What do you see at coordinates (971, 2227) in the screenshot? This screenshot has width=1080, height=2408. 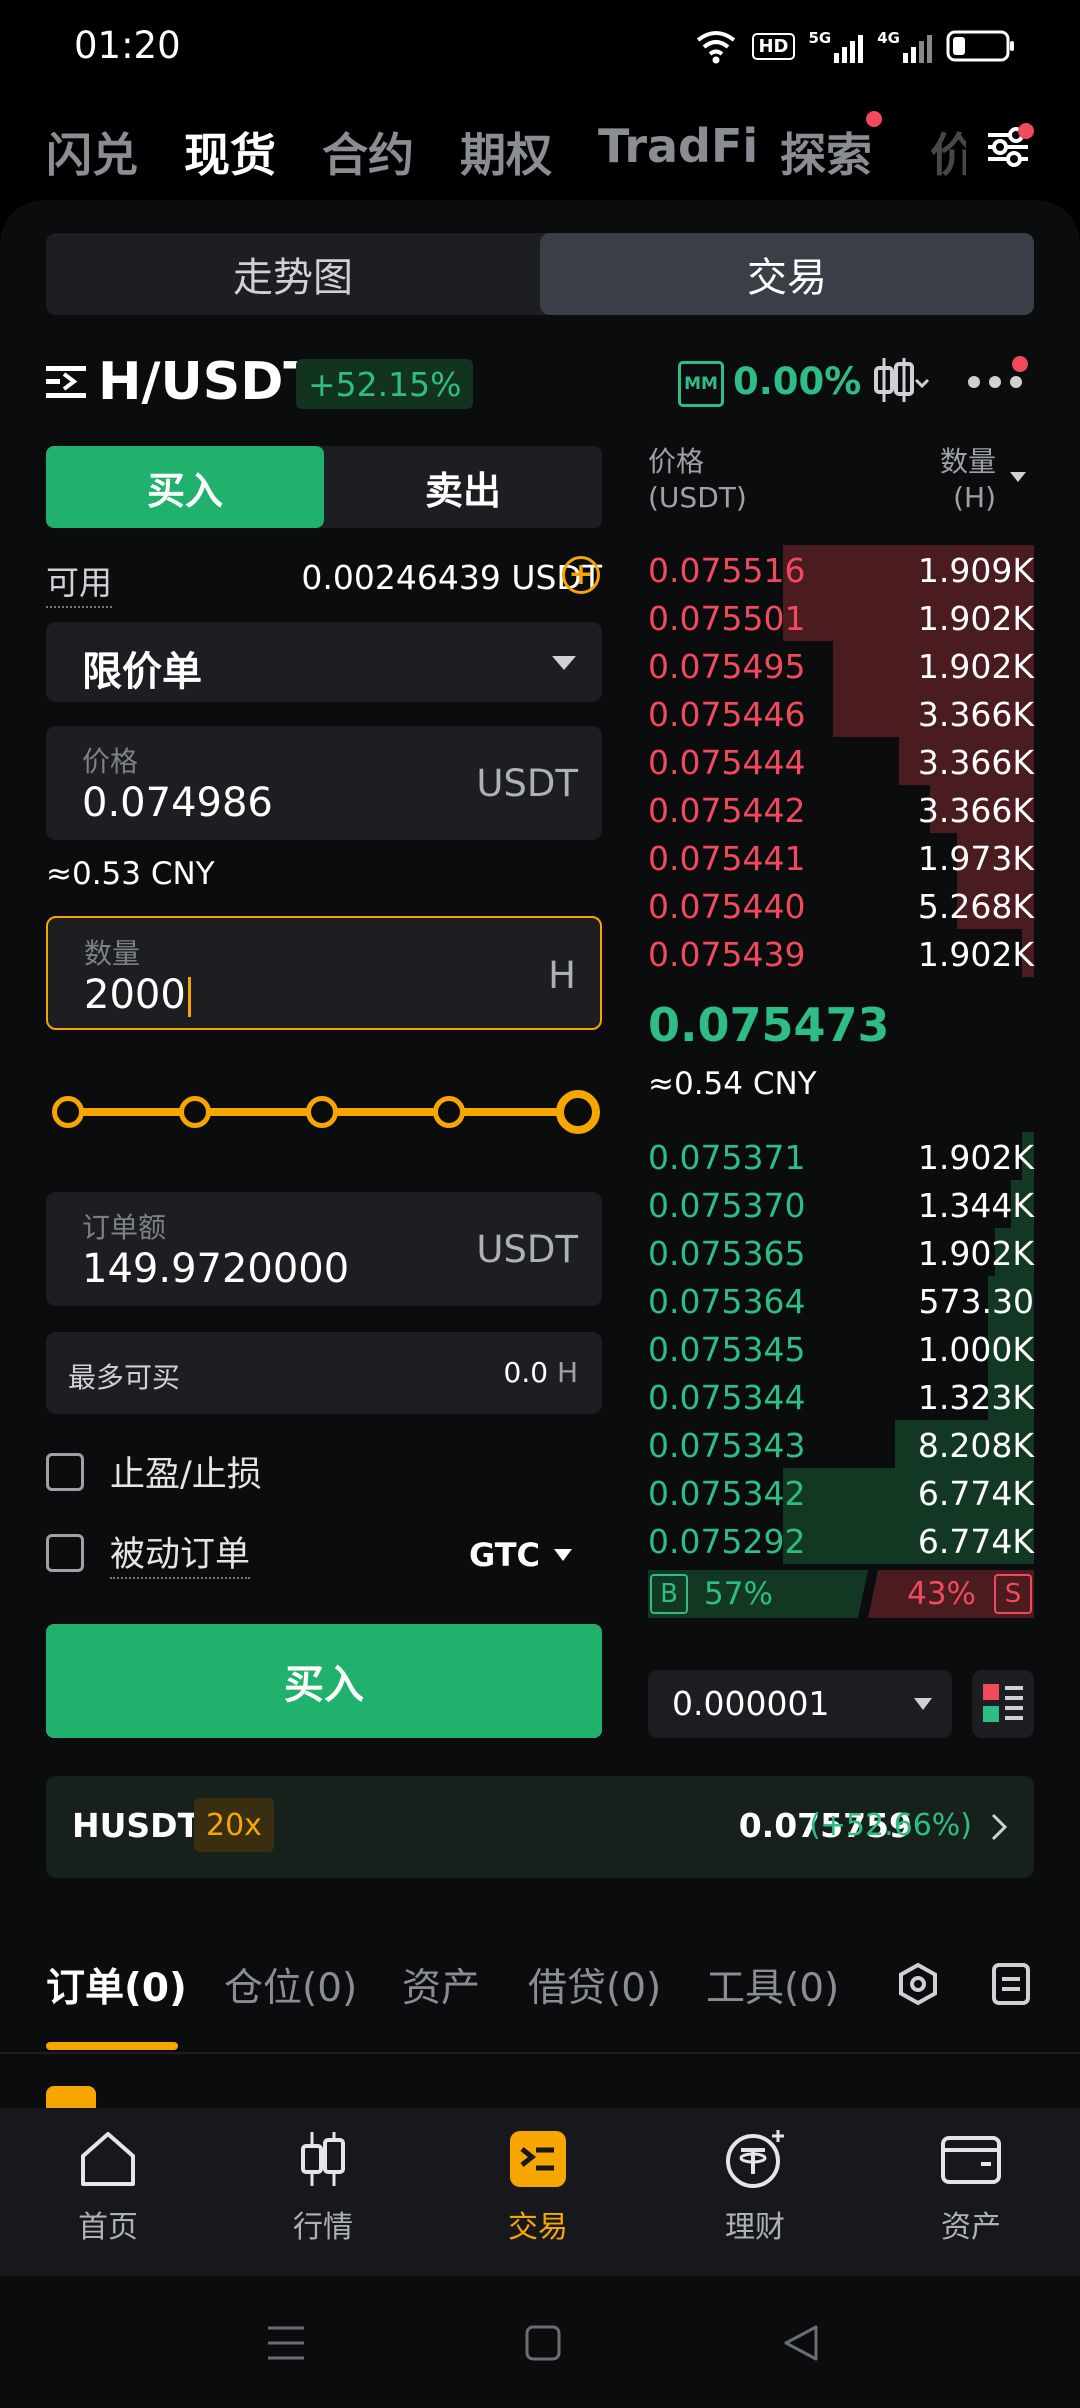 I see `nav-assets-label: 资产` at bounding box center [971, 2227].